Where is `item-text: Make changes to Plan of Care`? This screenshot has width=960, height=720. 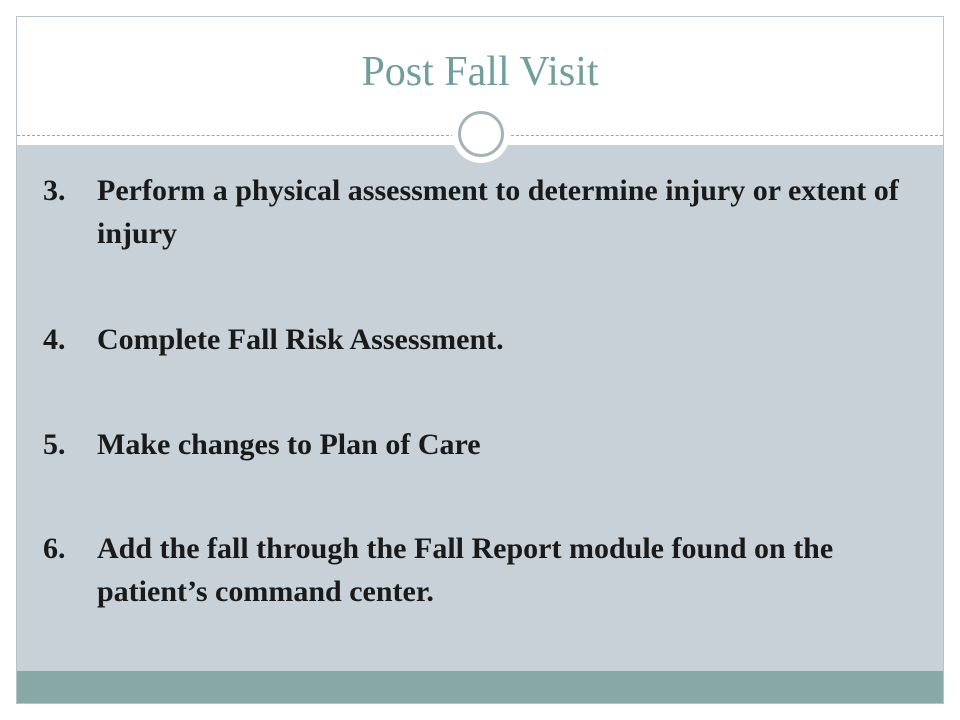 item-text: Make changes to Plan of Care is located at coordinates (289, 444).